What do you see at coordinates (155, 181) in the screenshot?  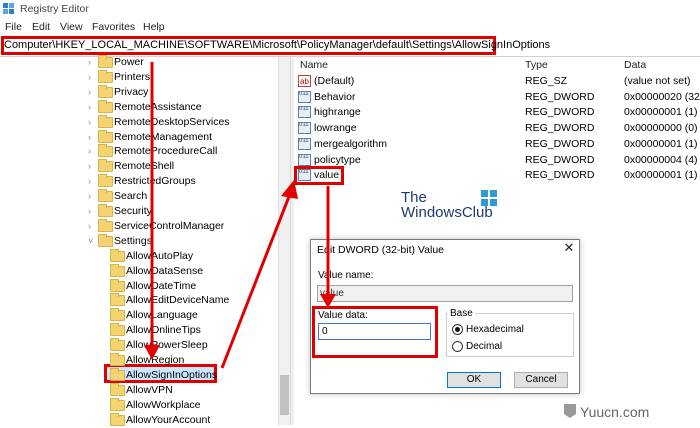 I see `tree-node-label: RestrictedGroups` at bounding box center [155, 181].